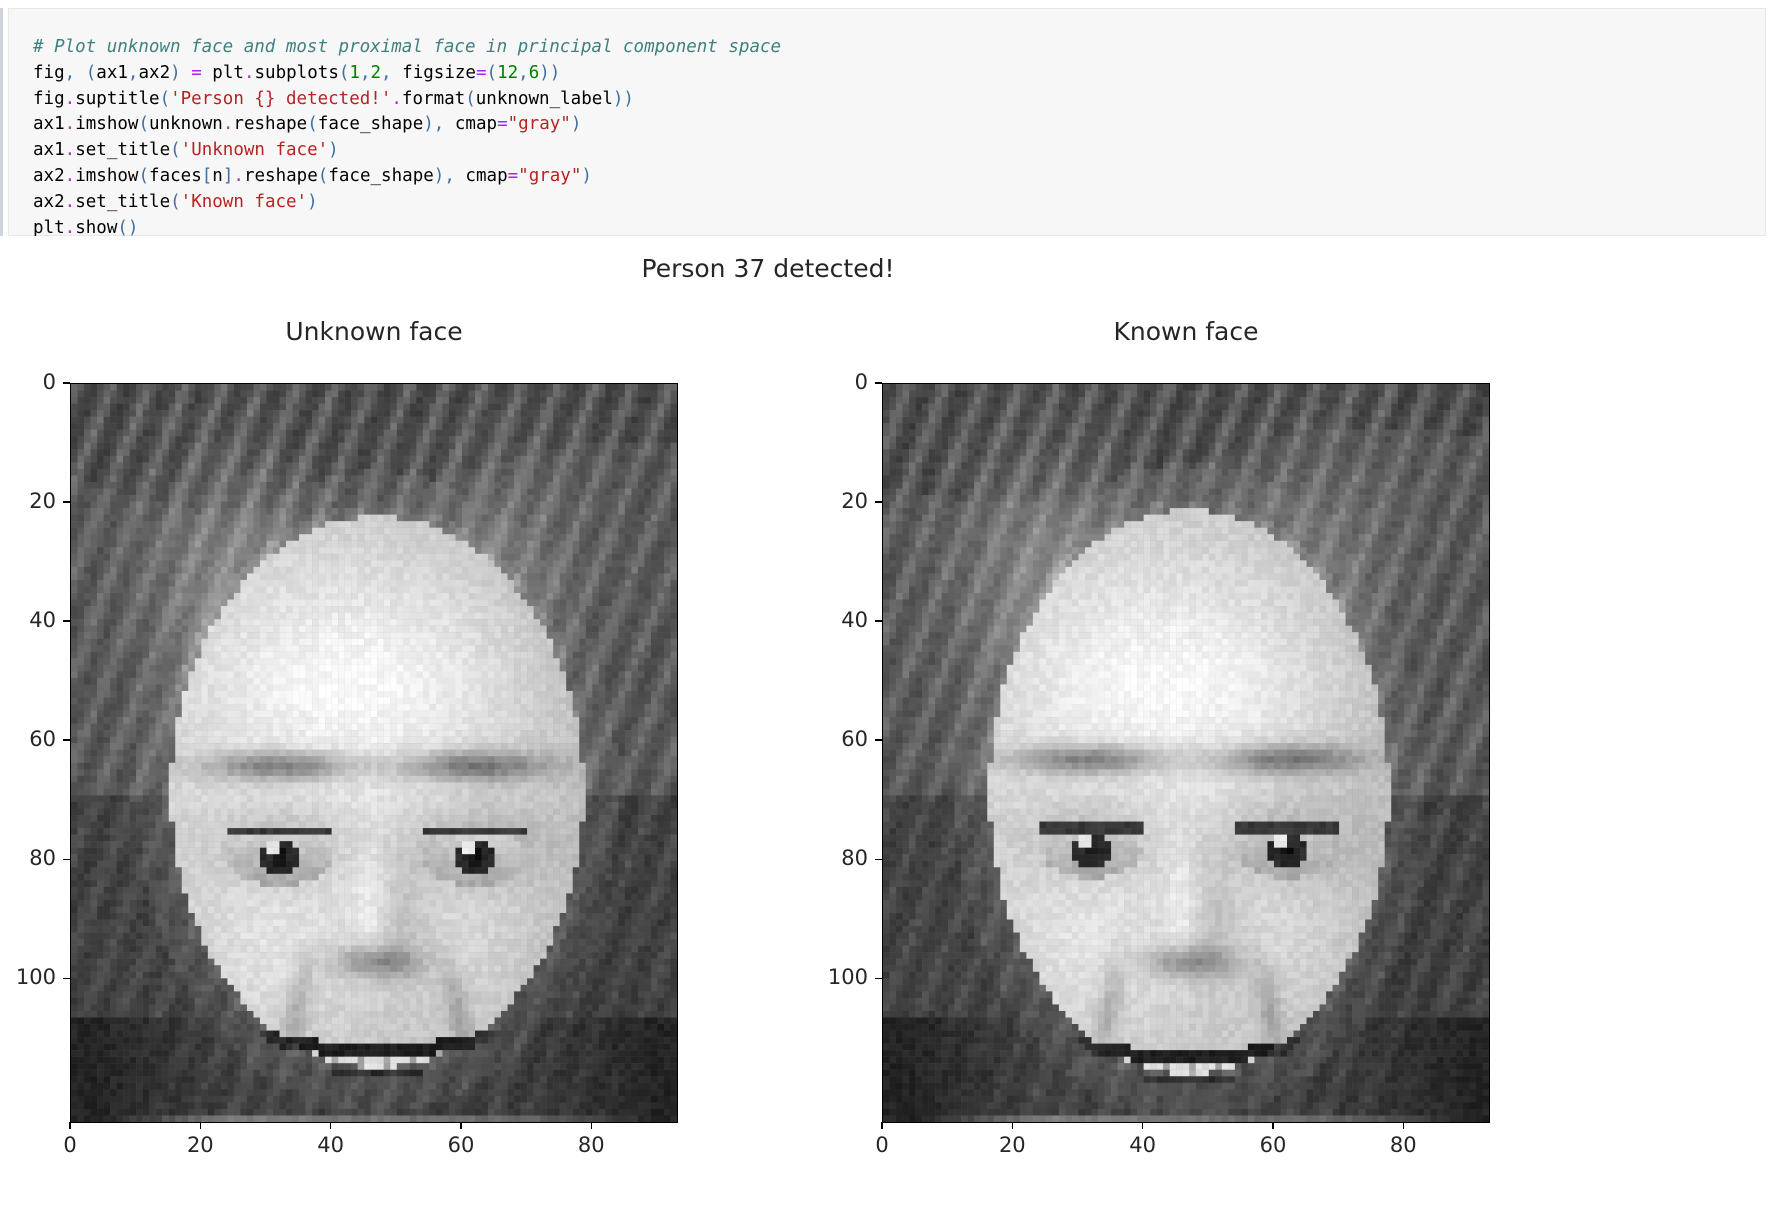 The height and width of the screenshot is (1210, 1776). What do you see at coordinates (1186, 331) in the screenshot?
I see `subplot-title-known-face: Known face` at bounding box center [1186, 331].